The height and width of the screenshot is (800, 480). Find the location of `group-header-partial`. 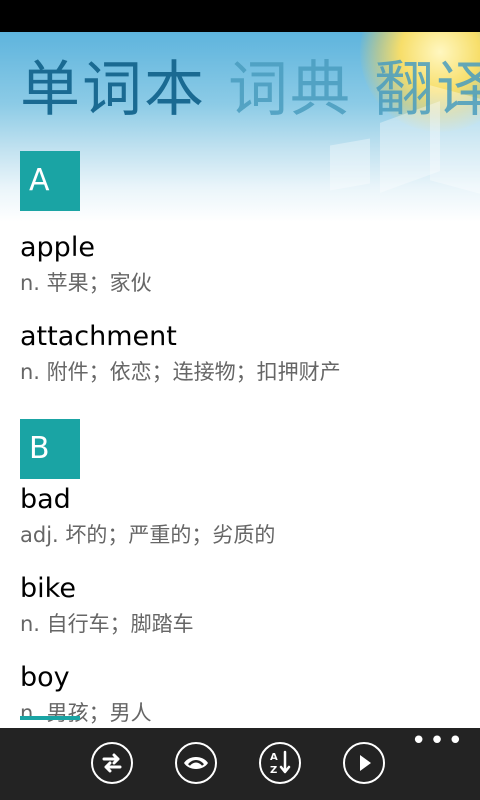

group-header-partial is located at coordinates (50, 718).